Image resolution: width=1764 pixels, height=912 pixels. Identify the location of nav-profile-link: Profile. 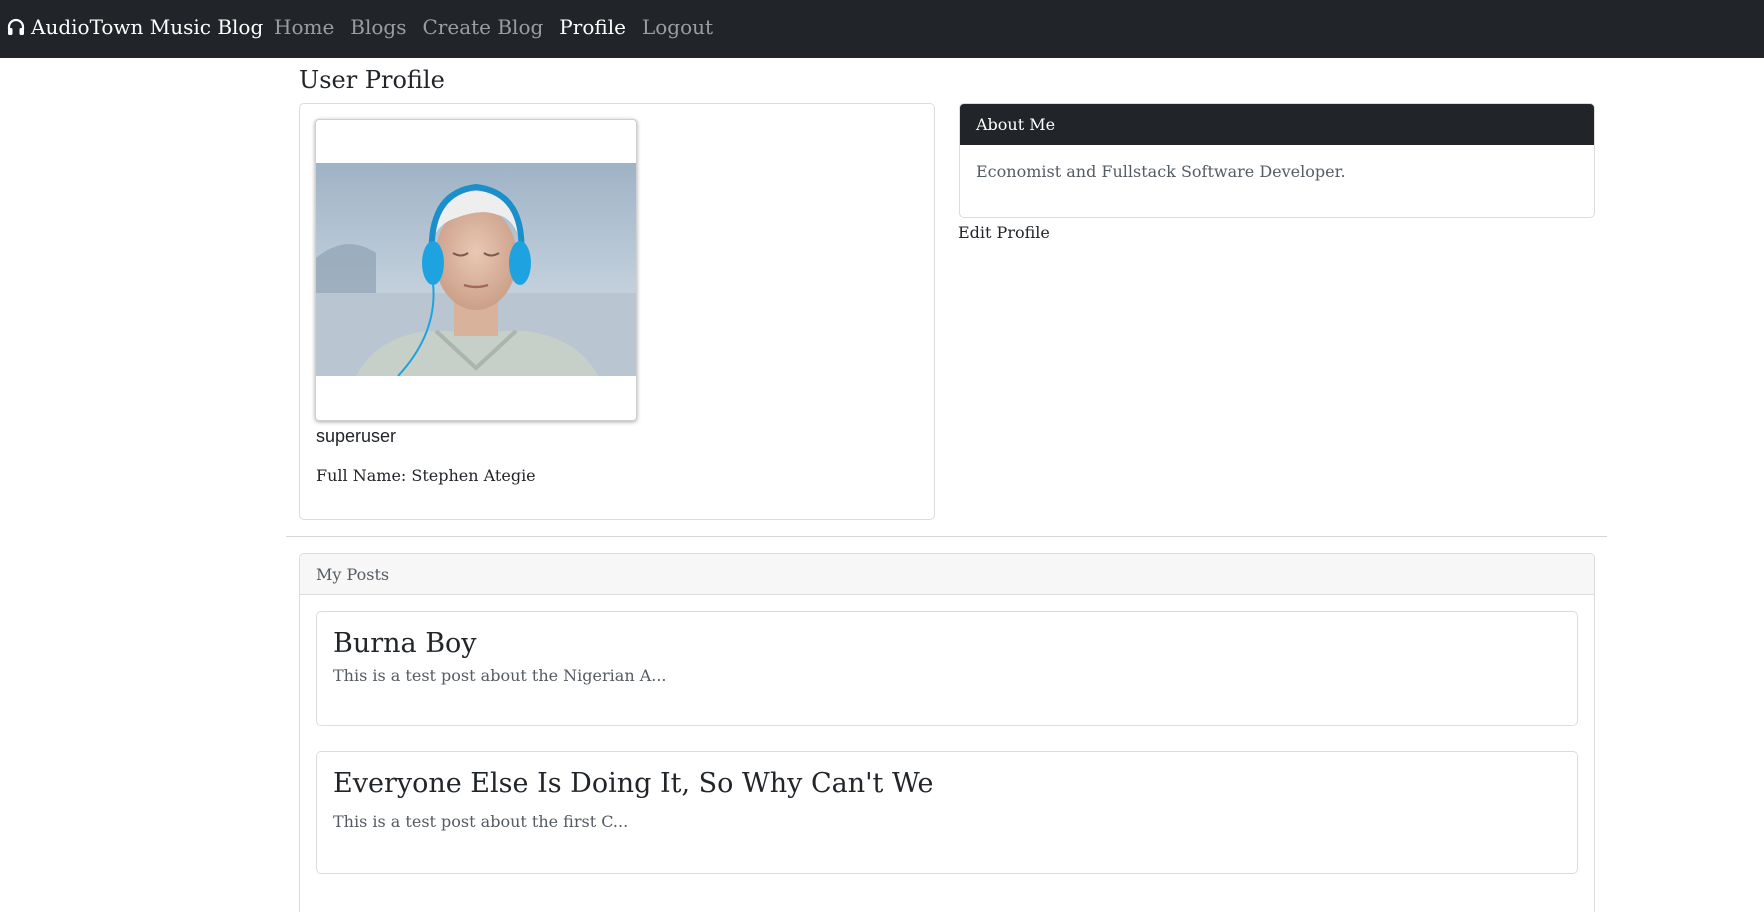
(592, 27).